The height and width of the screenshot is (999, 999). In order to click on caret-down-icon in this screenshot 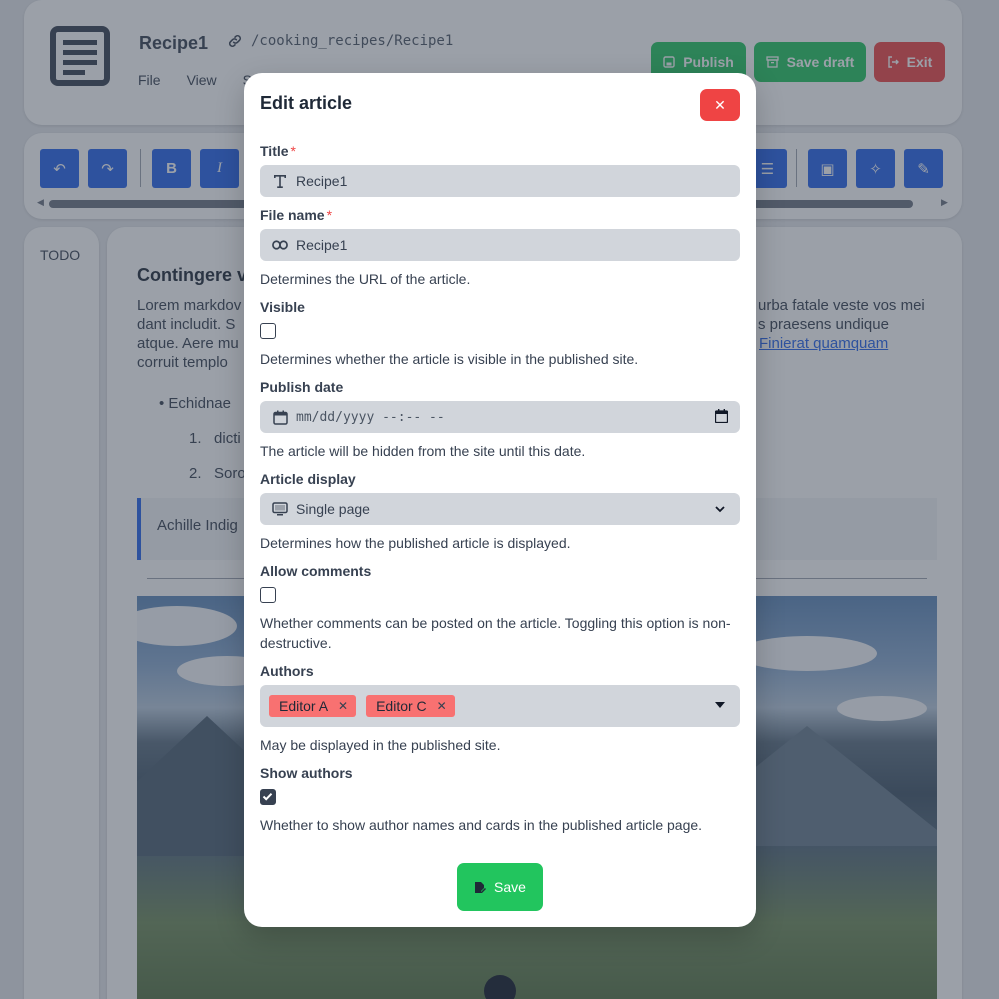, I will do `click(720, 705)`.